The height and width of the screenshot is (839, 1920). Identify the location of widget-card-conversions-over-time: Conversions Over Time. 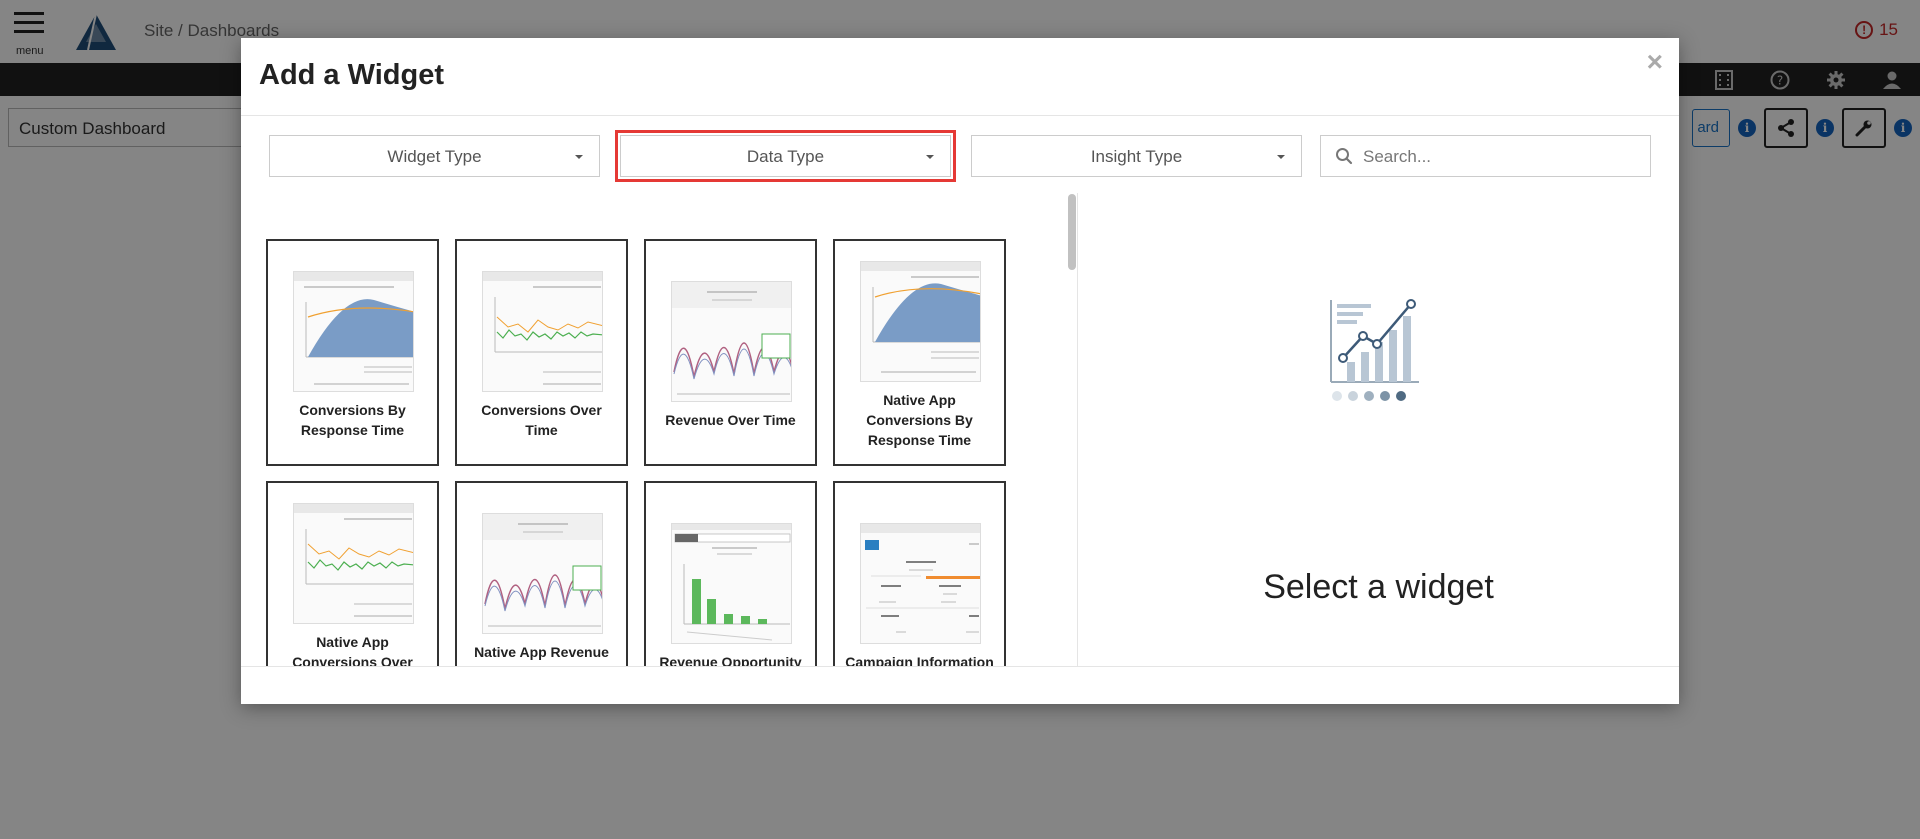
(541, 352).